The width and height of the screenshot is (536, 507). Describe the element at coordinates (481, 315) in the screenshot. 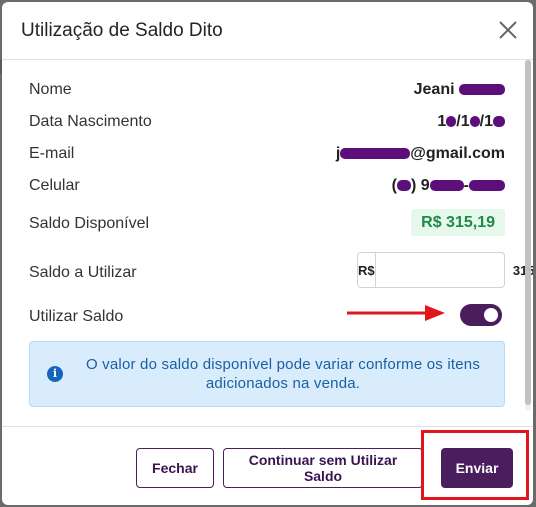

I see `utilizar-saldo-toggle` at that location.